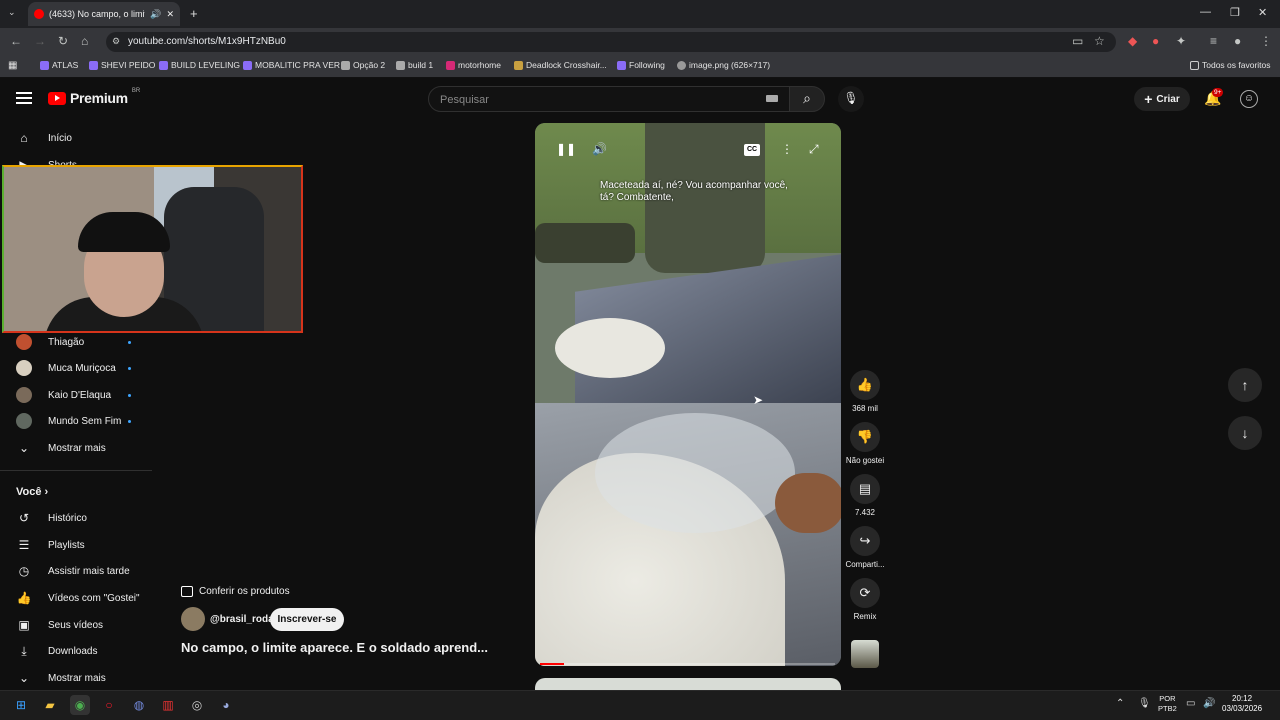 The height and width of the screenshot is (720, 1280). What do you see at coordinates (865, 593) in the screenshot?
I see `remix-icon: ⟳` at bounding box center [865, 593].